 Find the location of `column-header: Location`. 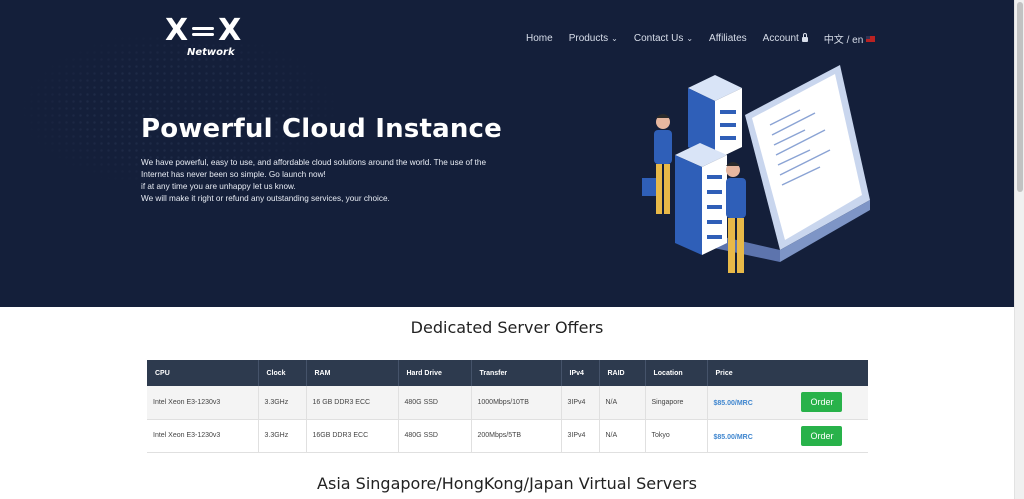

column-header: Location is located at coordinates (676, 373).